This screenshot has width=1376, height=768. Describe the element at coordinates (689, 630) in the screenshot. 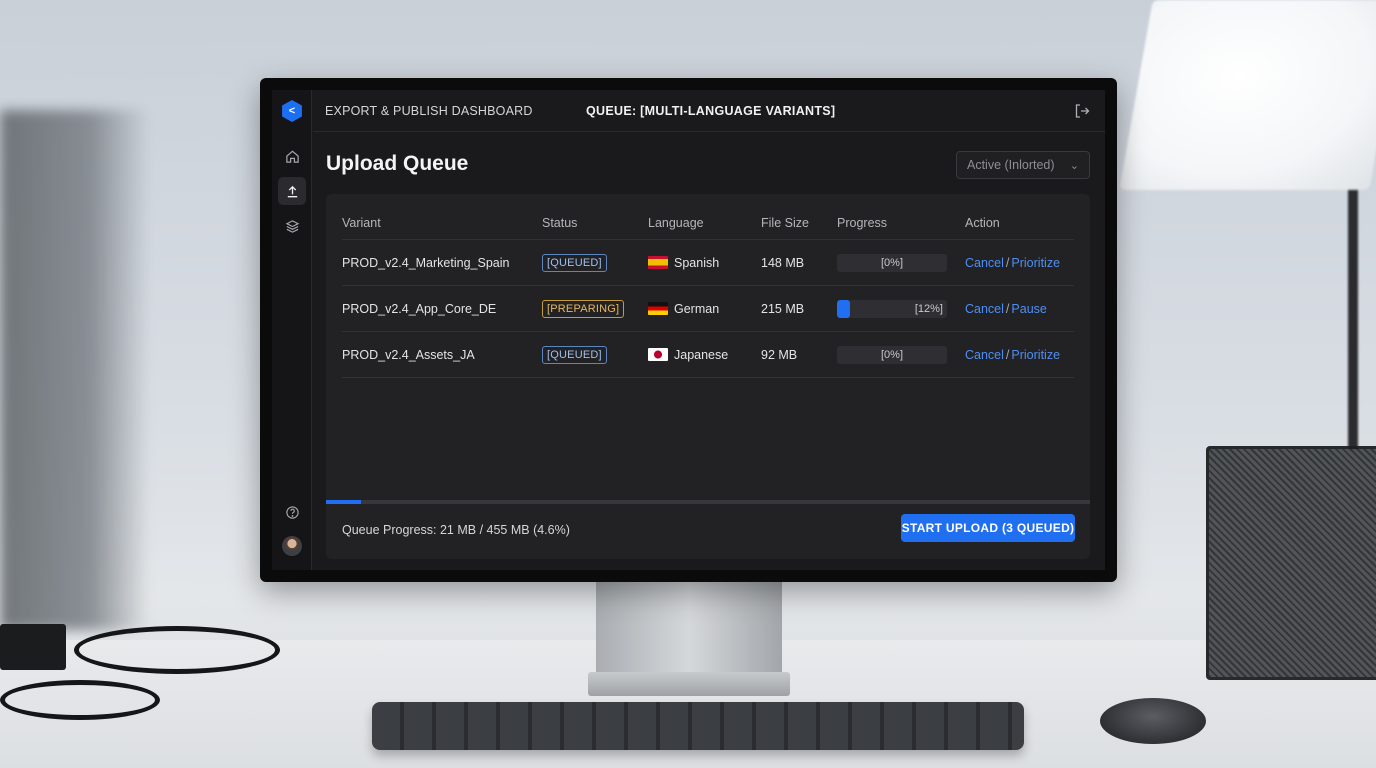

I see `monitor-stand` at that location.